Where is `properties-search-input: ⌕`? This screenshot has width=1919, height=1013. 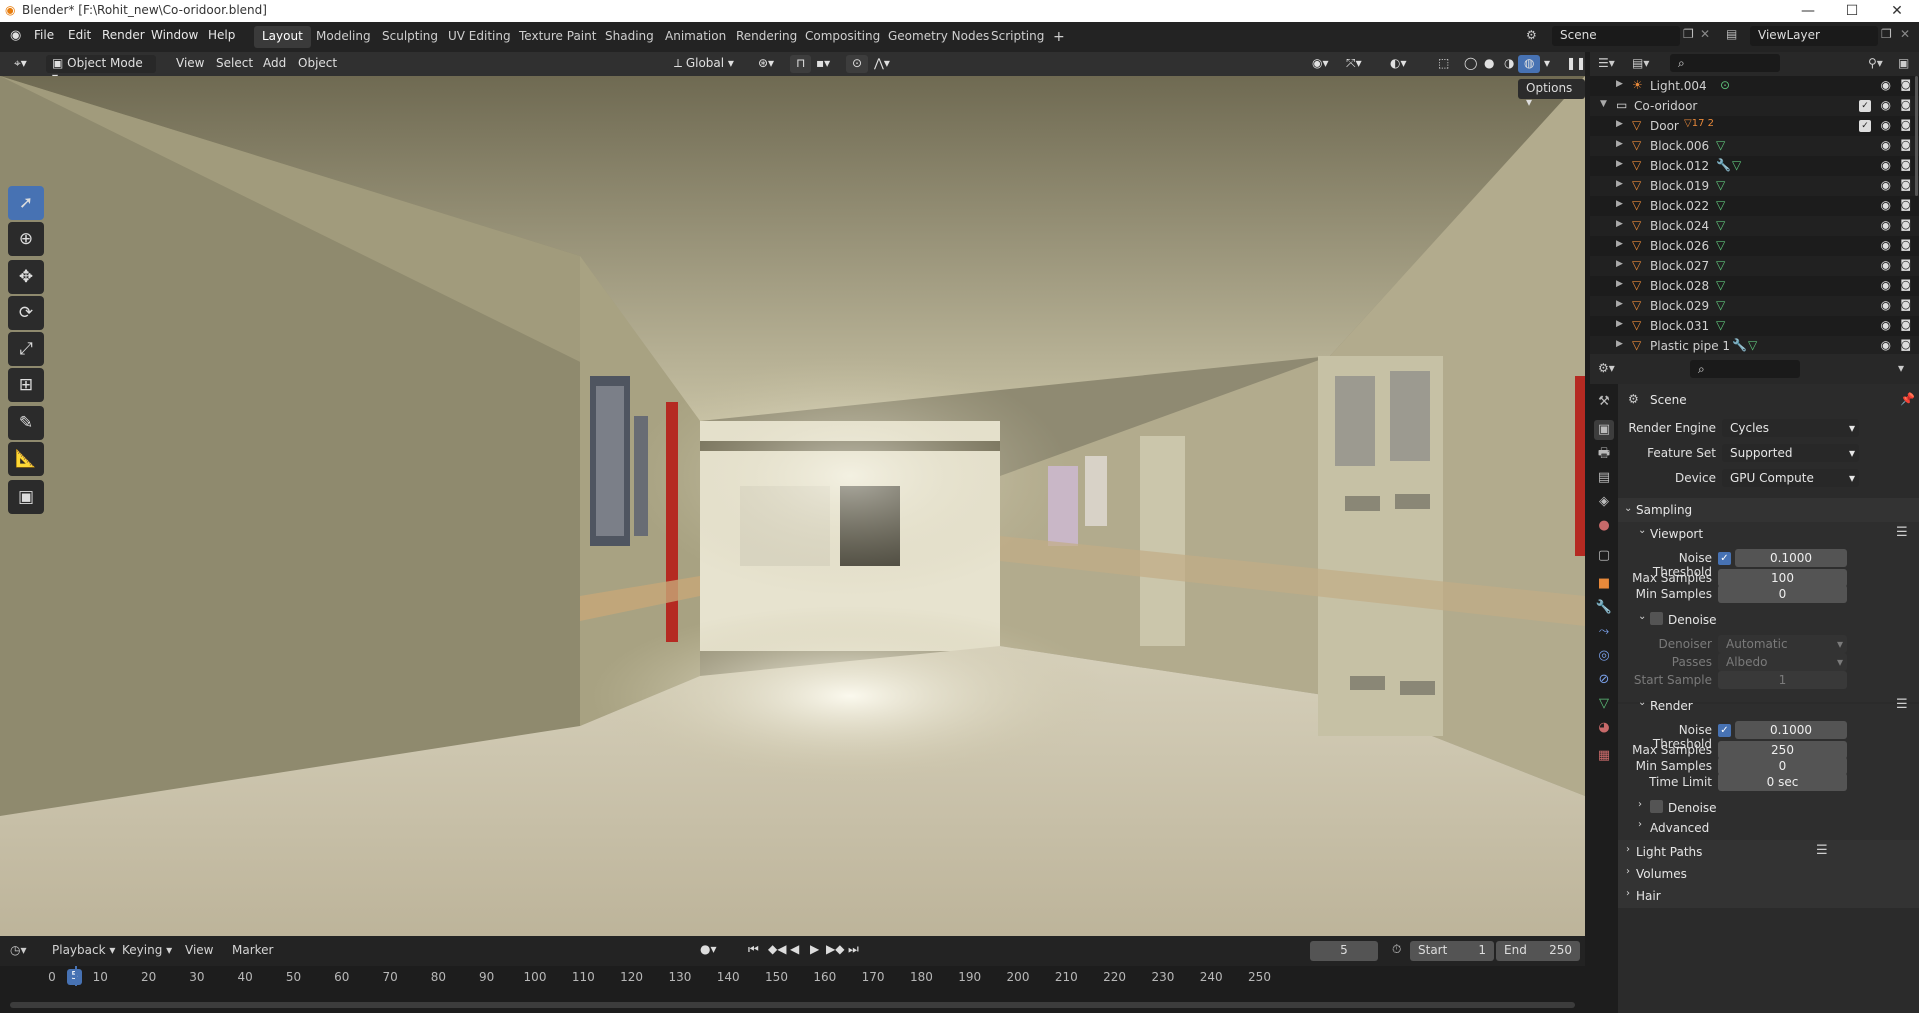 properties-search-input: ⌕ is located at coordinates (1745, 369).